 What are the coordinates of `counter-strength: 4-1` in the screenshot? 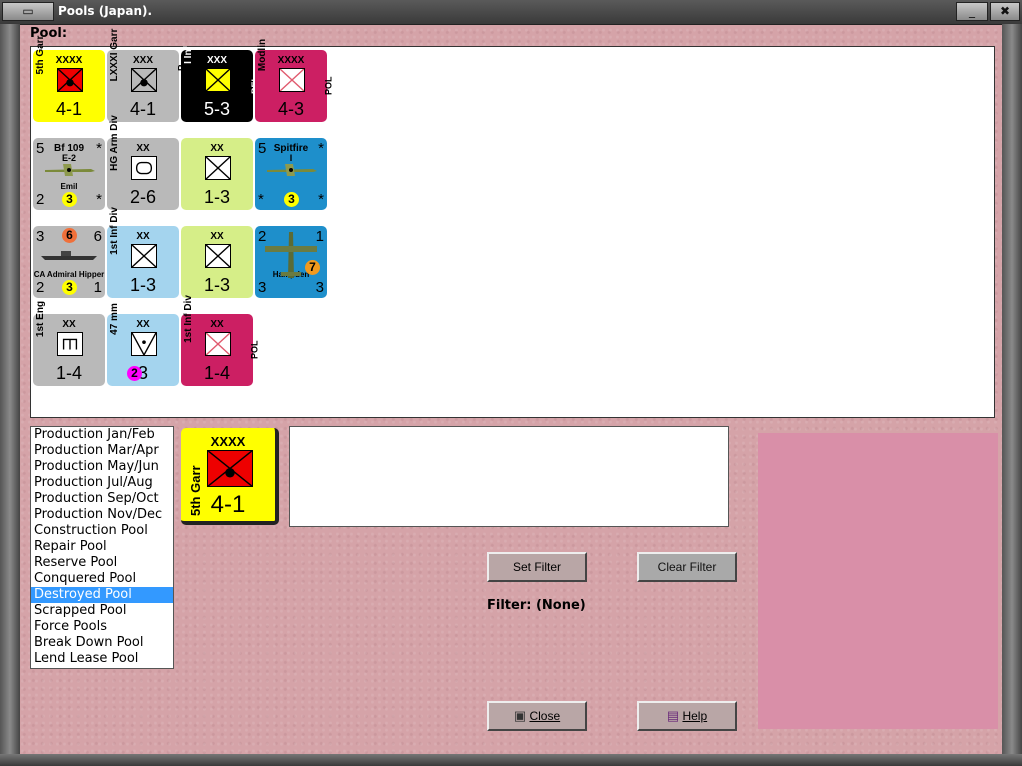 It's located at (68, 109).